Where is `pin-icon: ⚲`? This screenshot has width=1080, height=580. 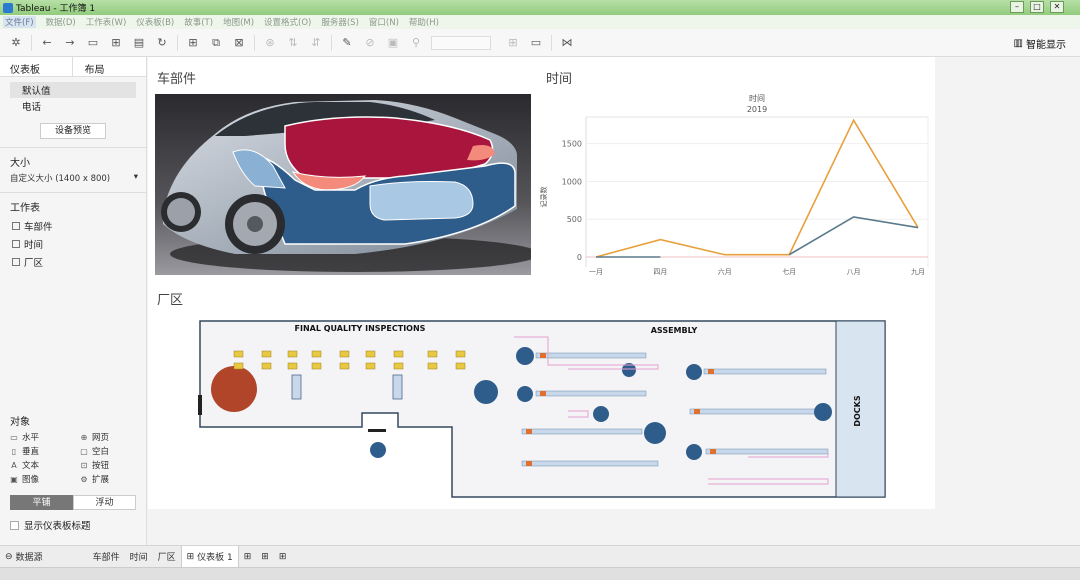 pin-icon: ⚲ is located at coordinates (416, 43).